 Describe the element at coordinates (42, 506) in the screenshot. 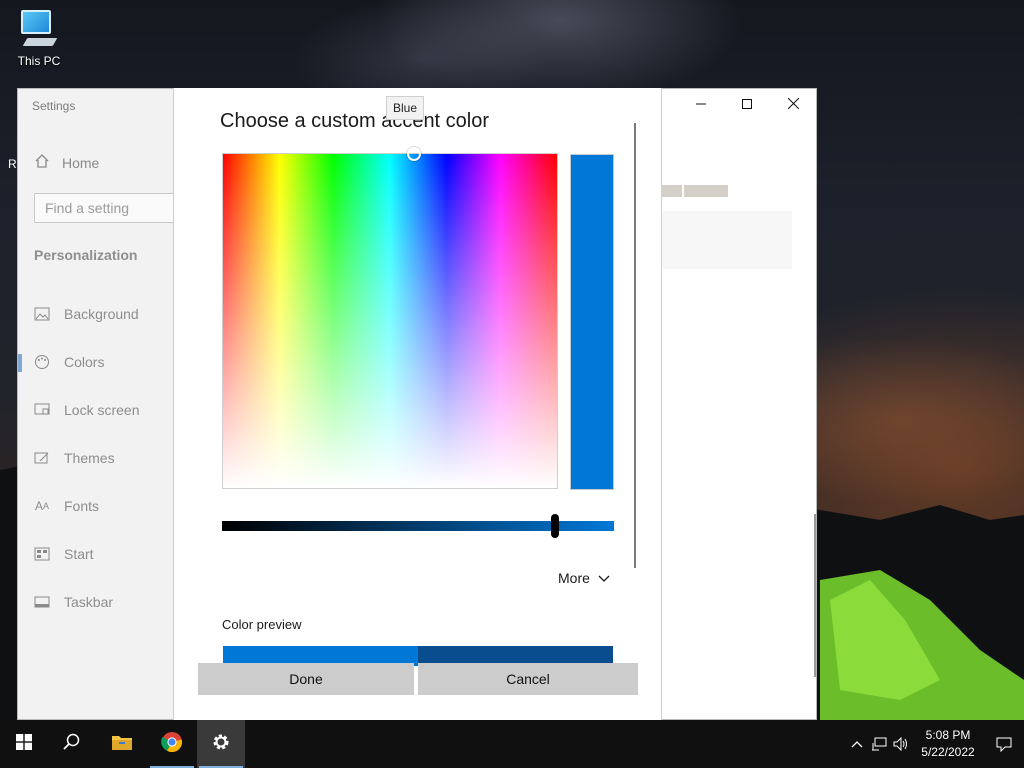

I see `fonts-icon: AA` at that location.